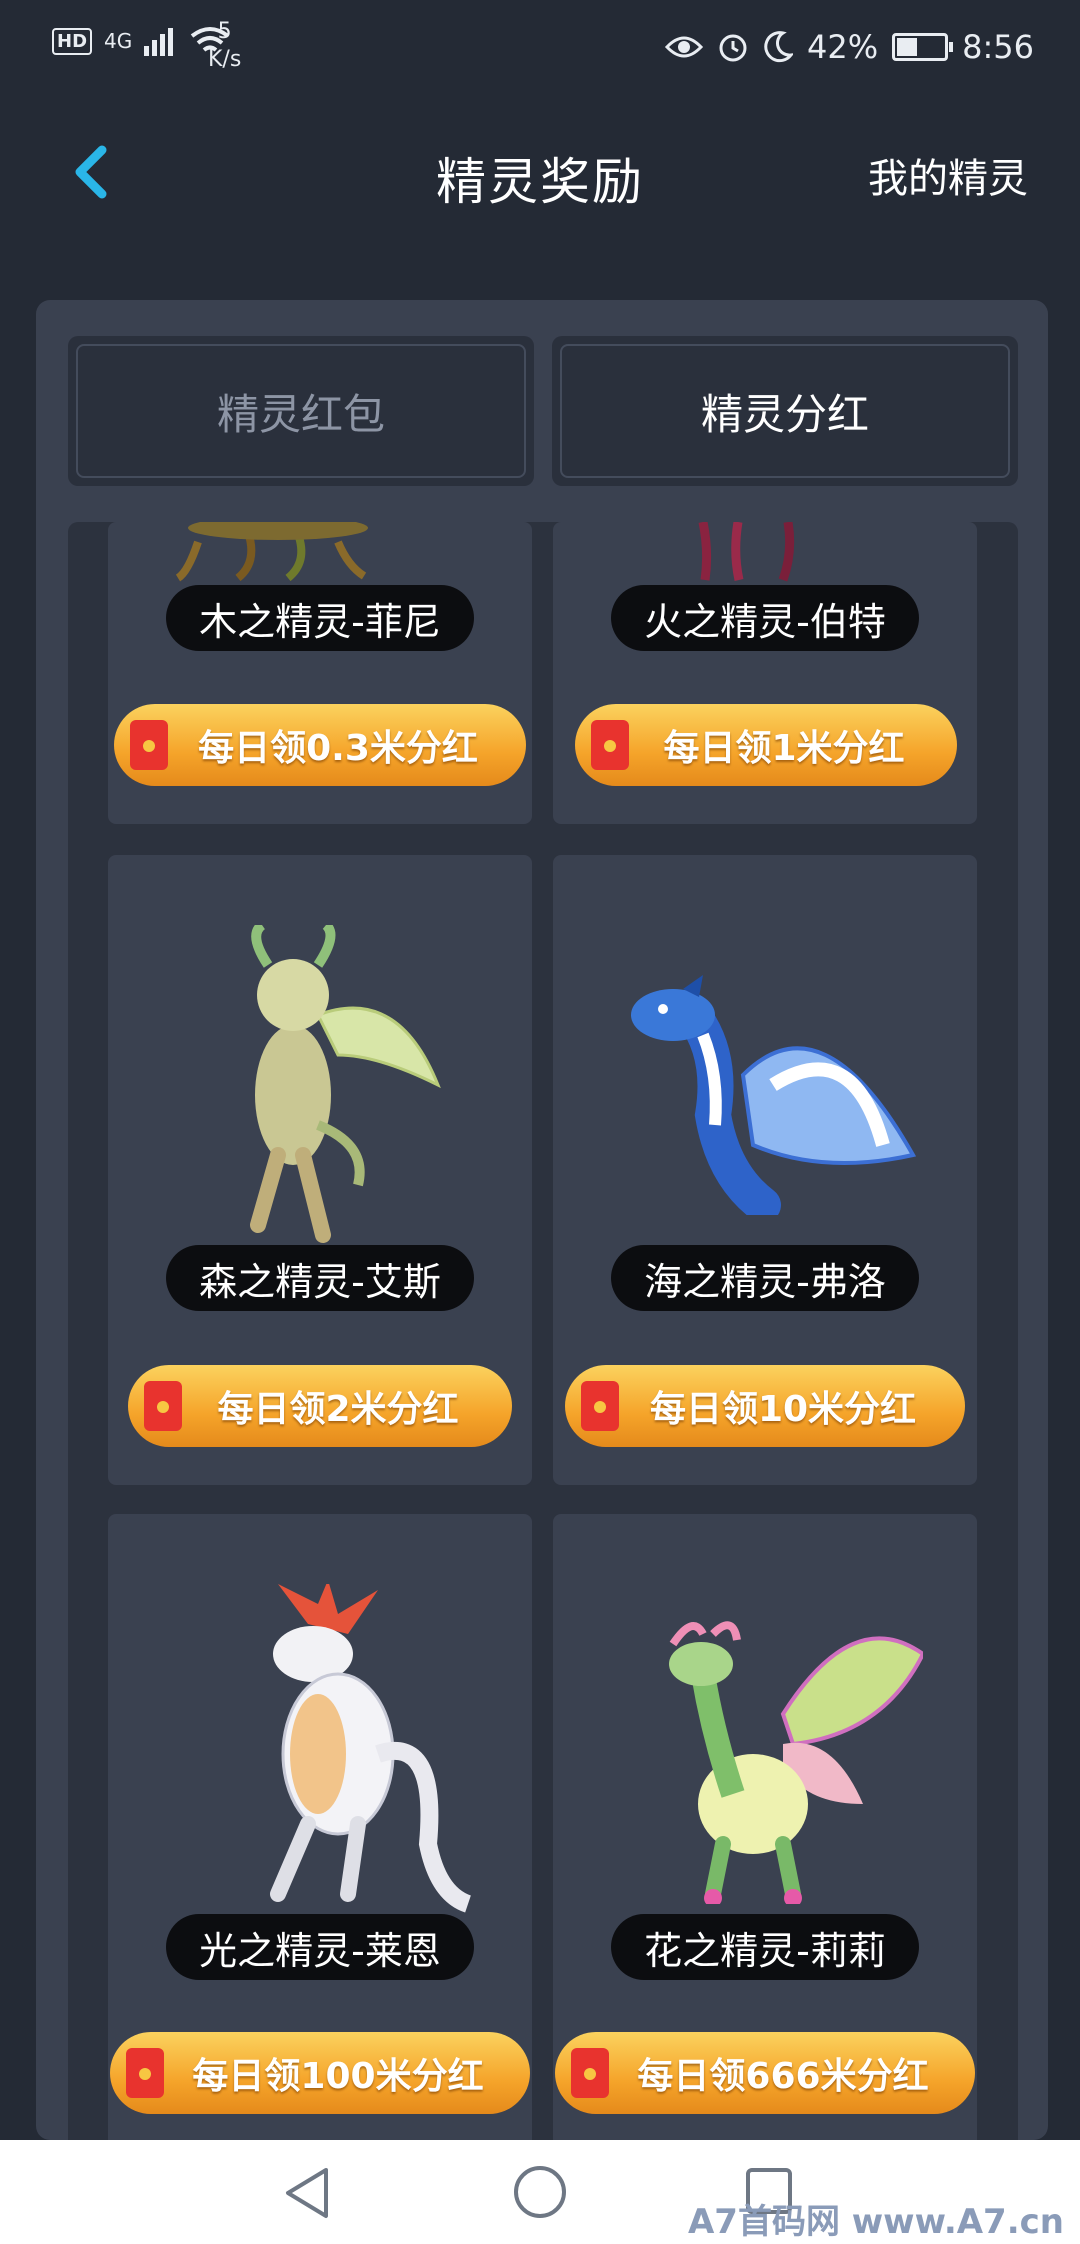  Describe the element at coordinates (371, 1748) in the screenshot. I see `light-sprite-image` at that location.